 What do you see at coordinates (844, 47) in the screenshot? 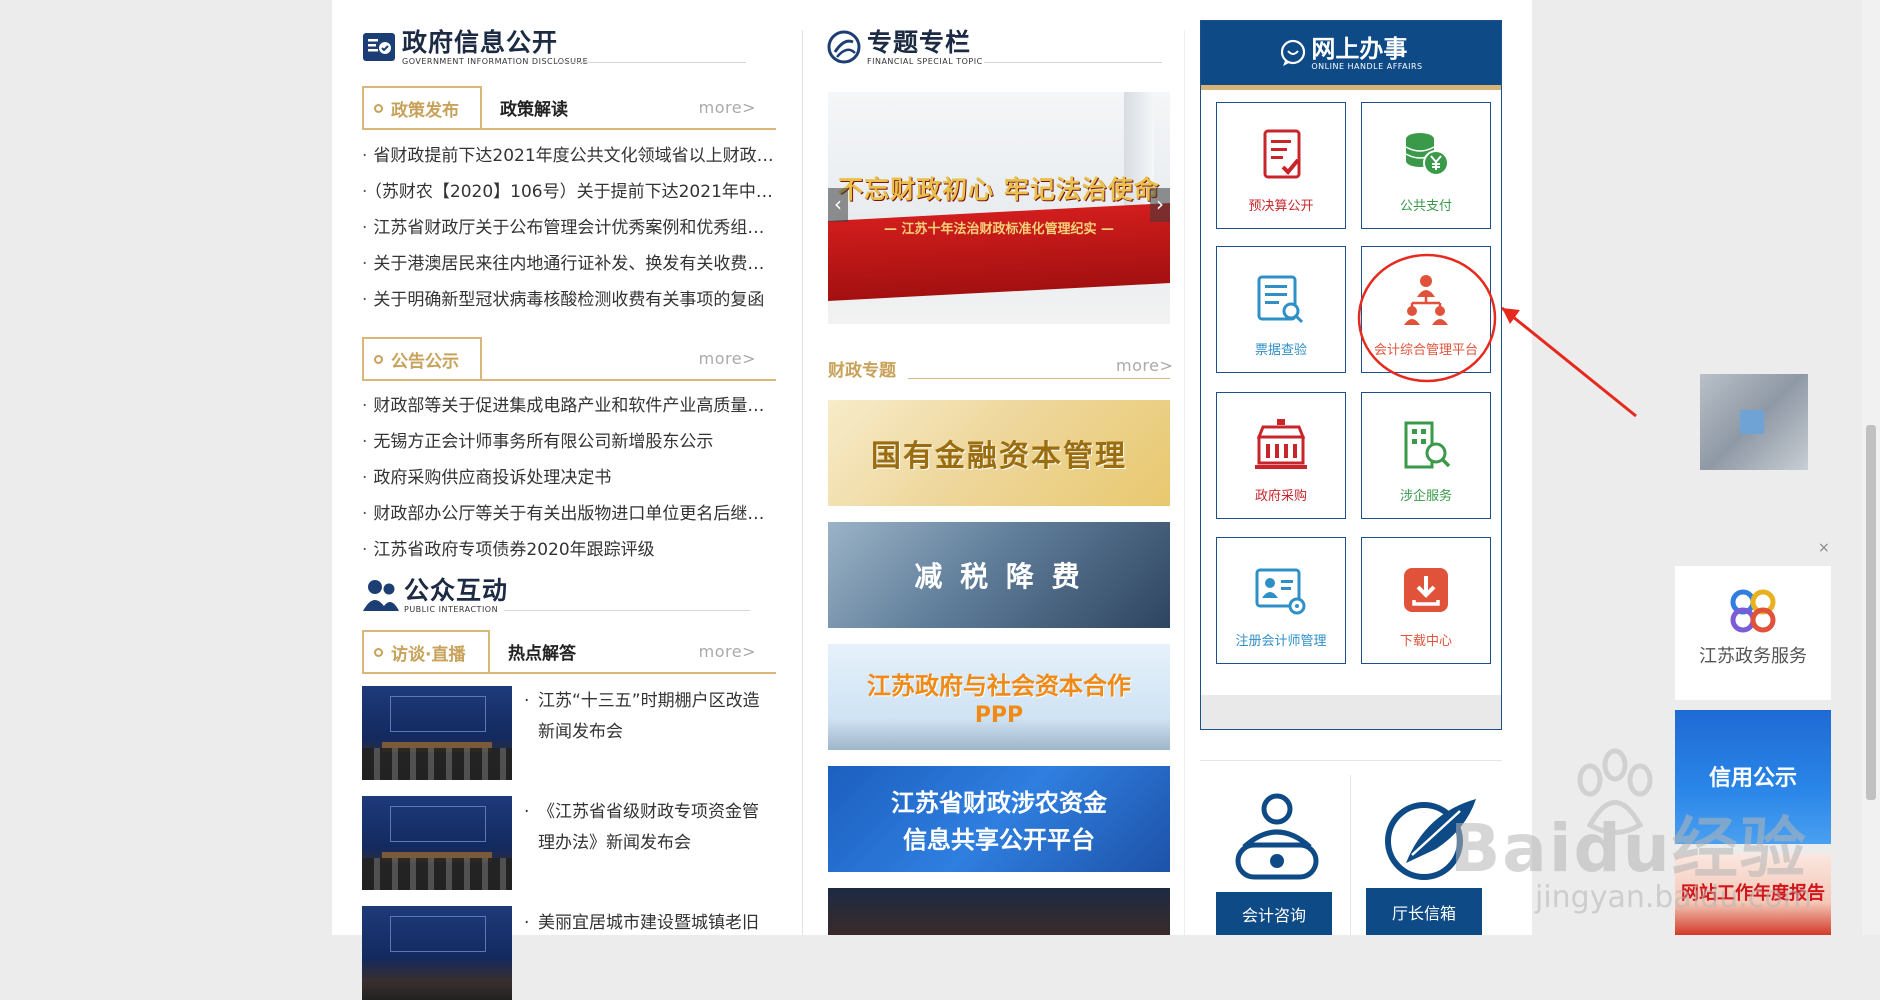
I see `globe-icon` at bounding box center [844, 47].